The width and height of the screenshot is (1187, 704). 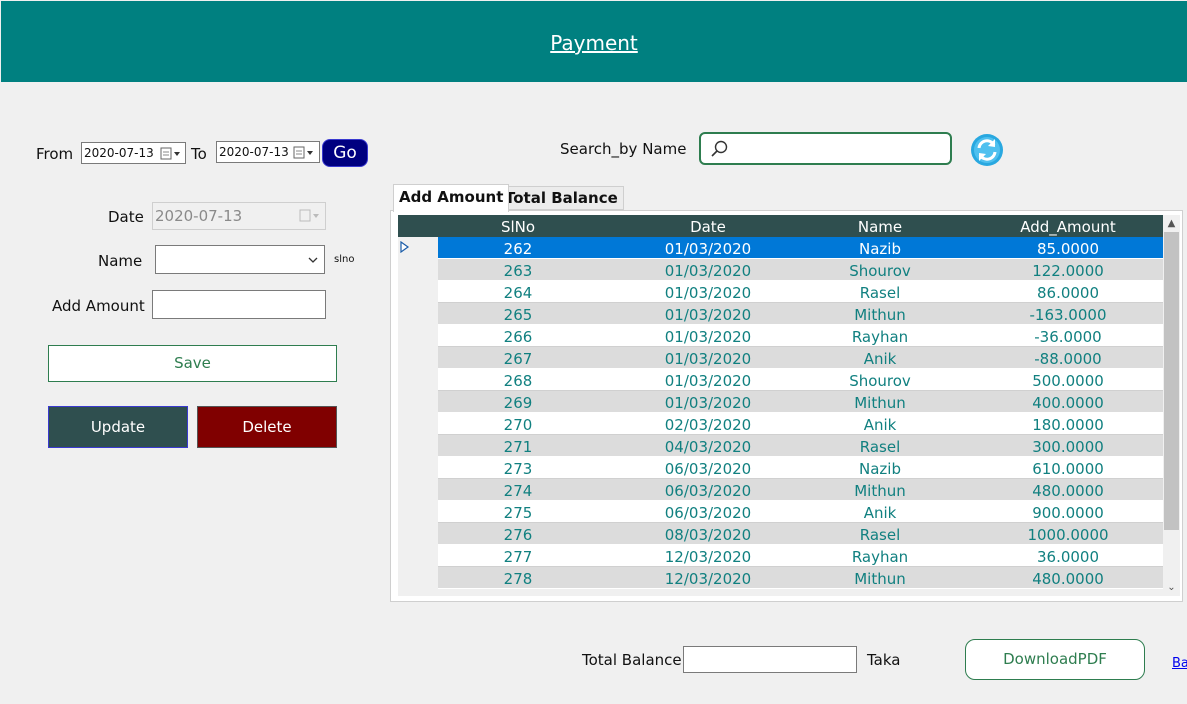 I want to click on cell-slno: 276, so click(x=518, y=534).